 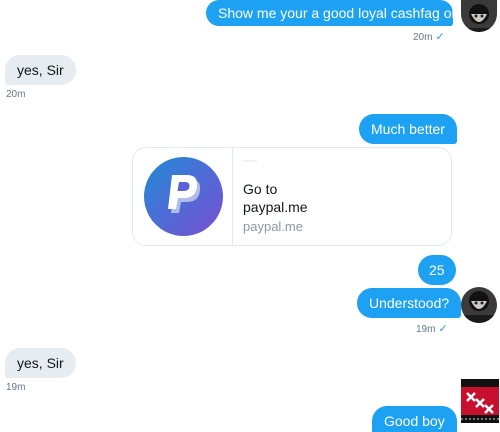 I want to click on outgoing-message: Show me your a good loyal cashfag ok, so click(x=332, y=13).